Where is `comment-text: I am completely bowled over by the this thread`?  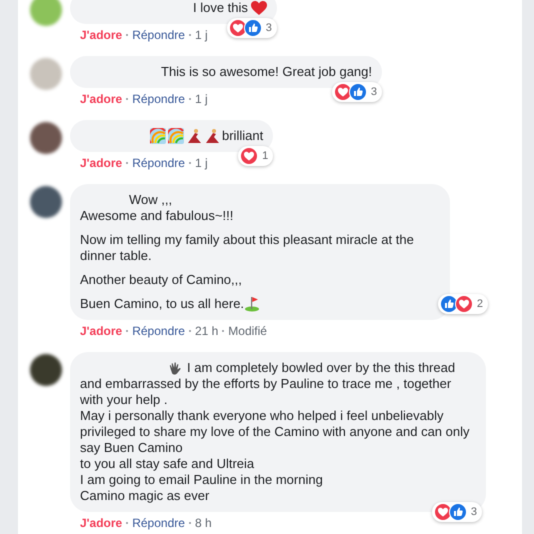 comment-text: I am completely bowled over by the this thread is located at coordinates (321, 368).